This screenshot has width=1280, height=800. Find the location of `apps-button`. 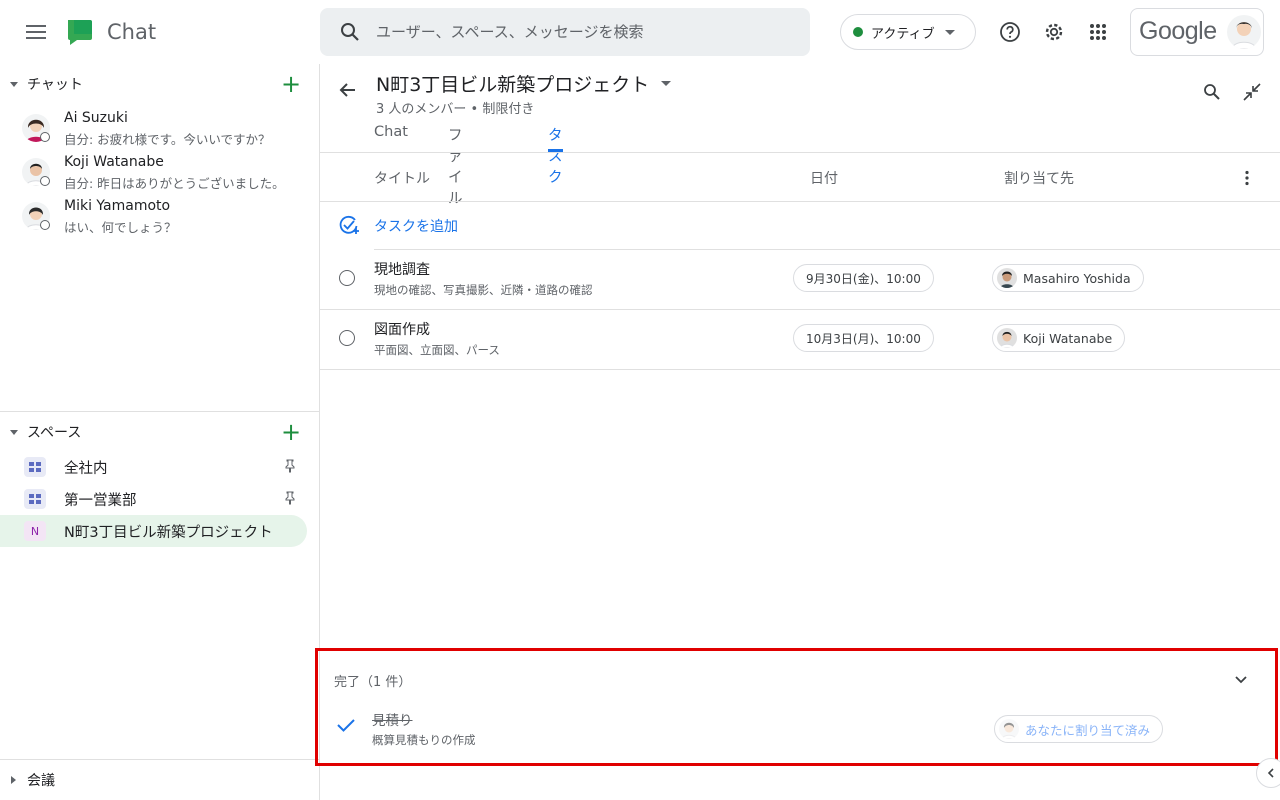

apps-button is located at coordinates (1098, 32).